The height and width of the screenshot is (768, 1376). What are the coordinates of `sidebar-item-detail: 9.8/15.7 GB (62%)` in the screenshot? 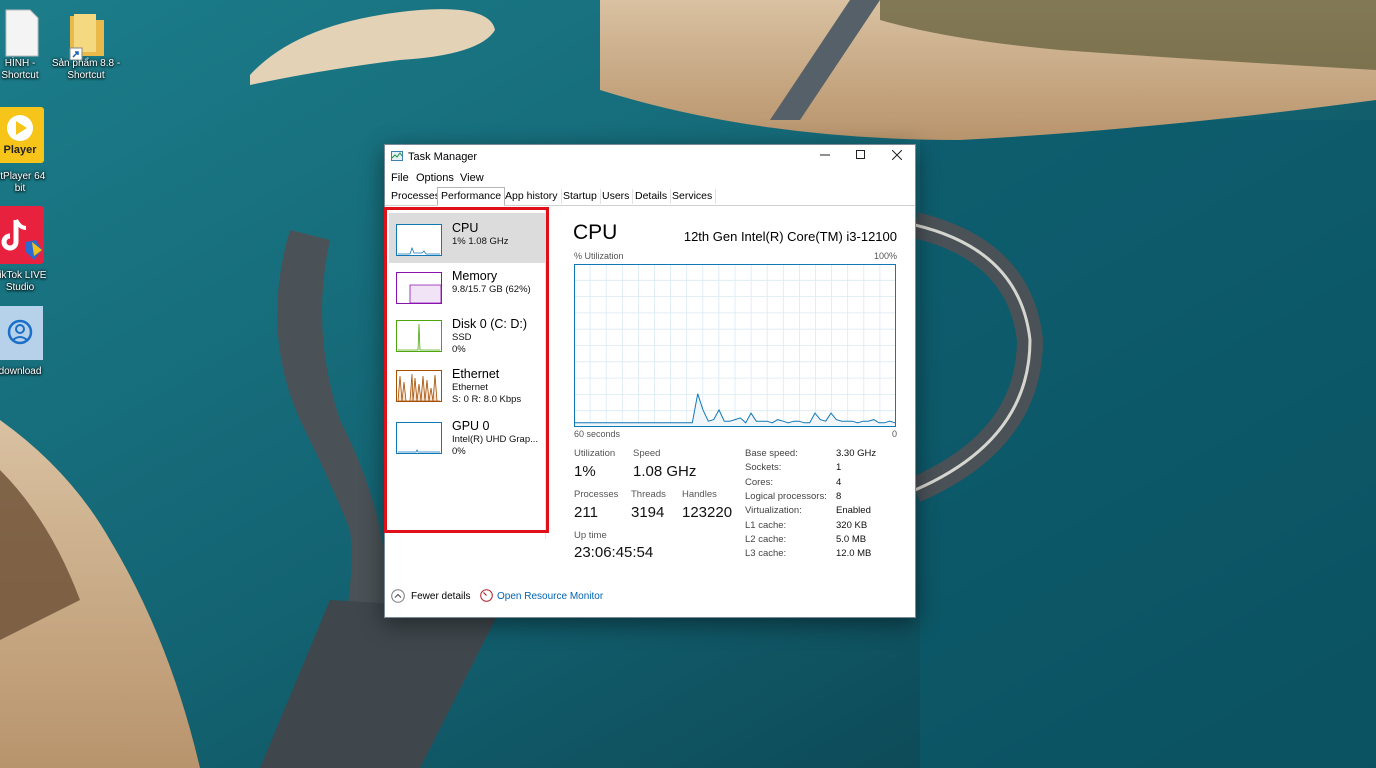 It's located at (491, 289).